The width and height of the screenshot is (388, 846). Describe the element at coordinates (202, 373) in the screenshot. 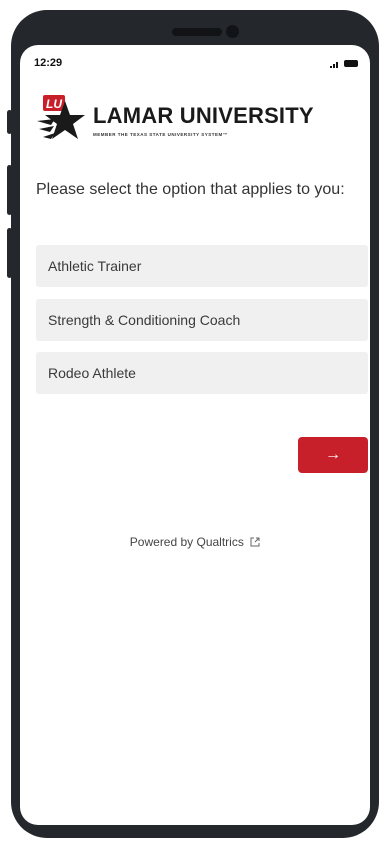

I see `option-rodeo-athlete: Rodeo Athlete` at that location.